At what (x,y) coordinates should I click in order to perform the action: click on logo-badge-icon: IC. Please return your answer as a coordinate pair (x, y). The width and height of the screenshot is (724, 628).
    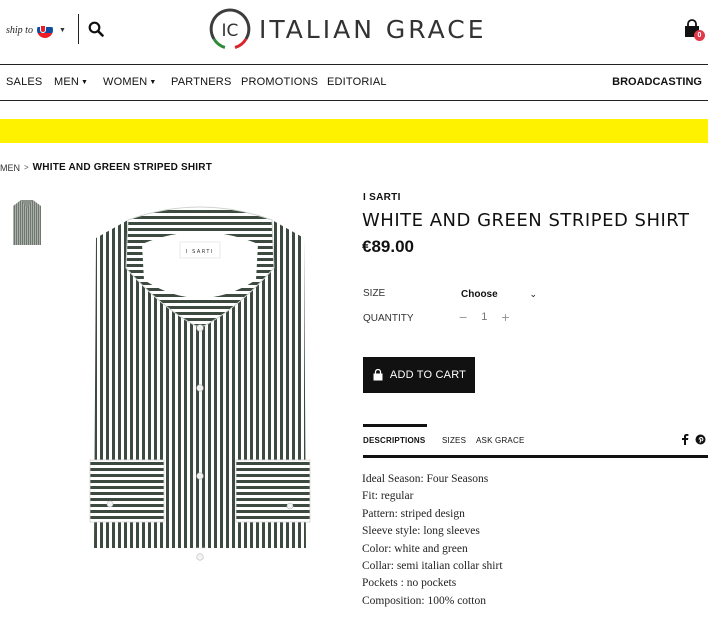
    Looking at the image, I should click on (230, 29).